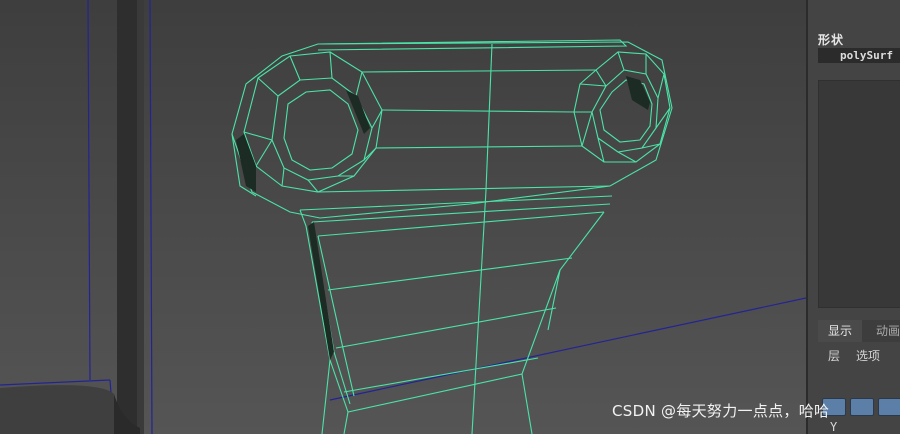 The image size is (900, 434). What do you see at coordinates (868, 355) in the screenshot?
I see `menu-options: 选项` at bounding box center [868, 355].